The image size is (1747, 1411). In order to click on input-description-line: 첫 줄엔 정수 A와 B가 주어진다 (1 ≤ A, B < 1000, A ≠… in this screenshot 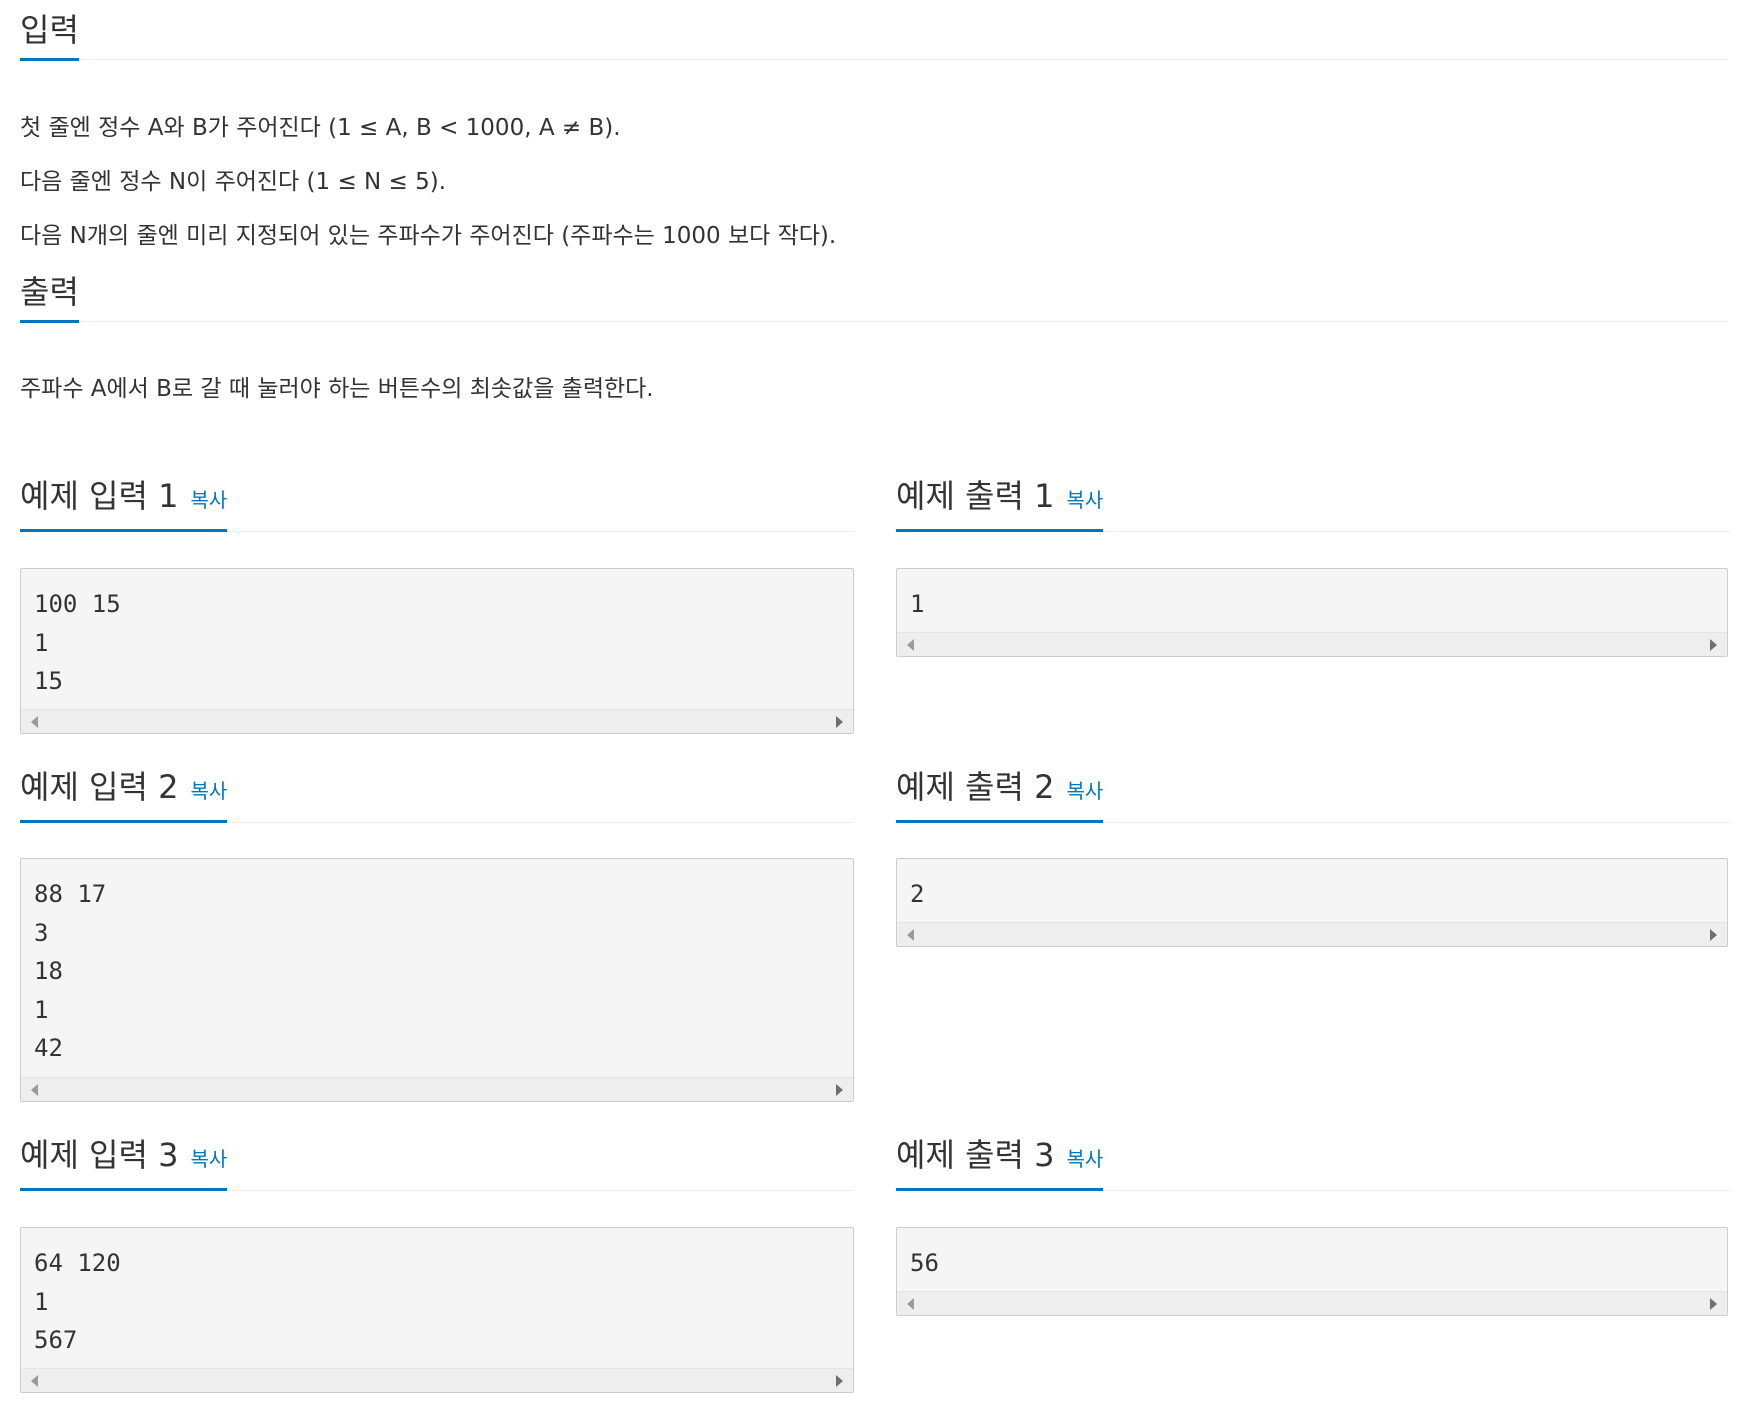, I will do `click(320, 128)`.